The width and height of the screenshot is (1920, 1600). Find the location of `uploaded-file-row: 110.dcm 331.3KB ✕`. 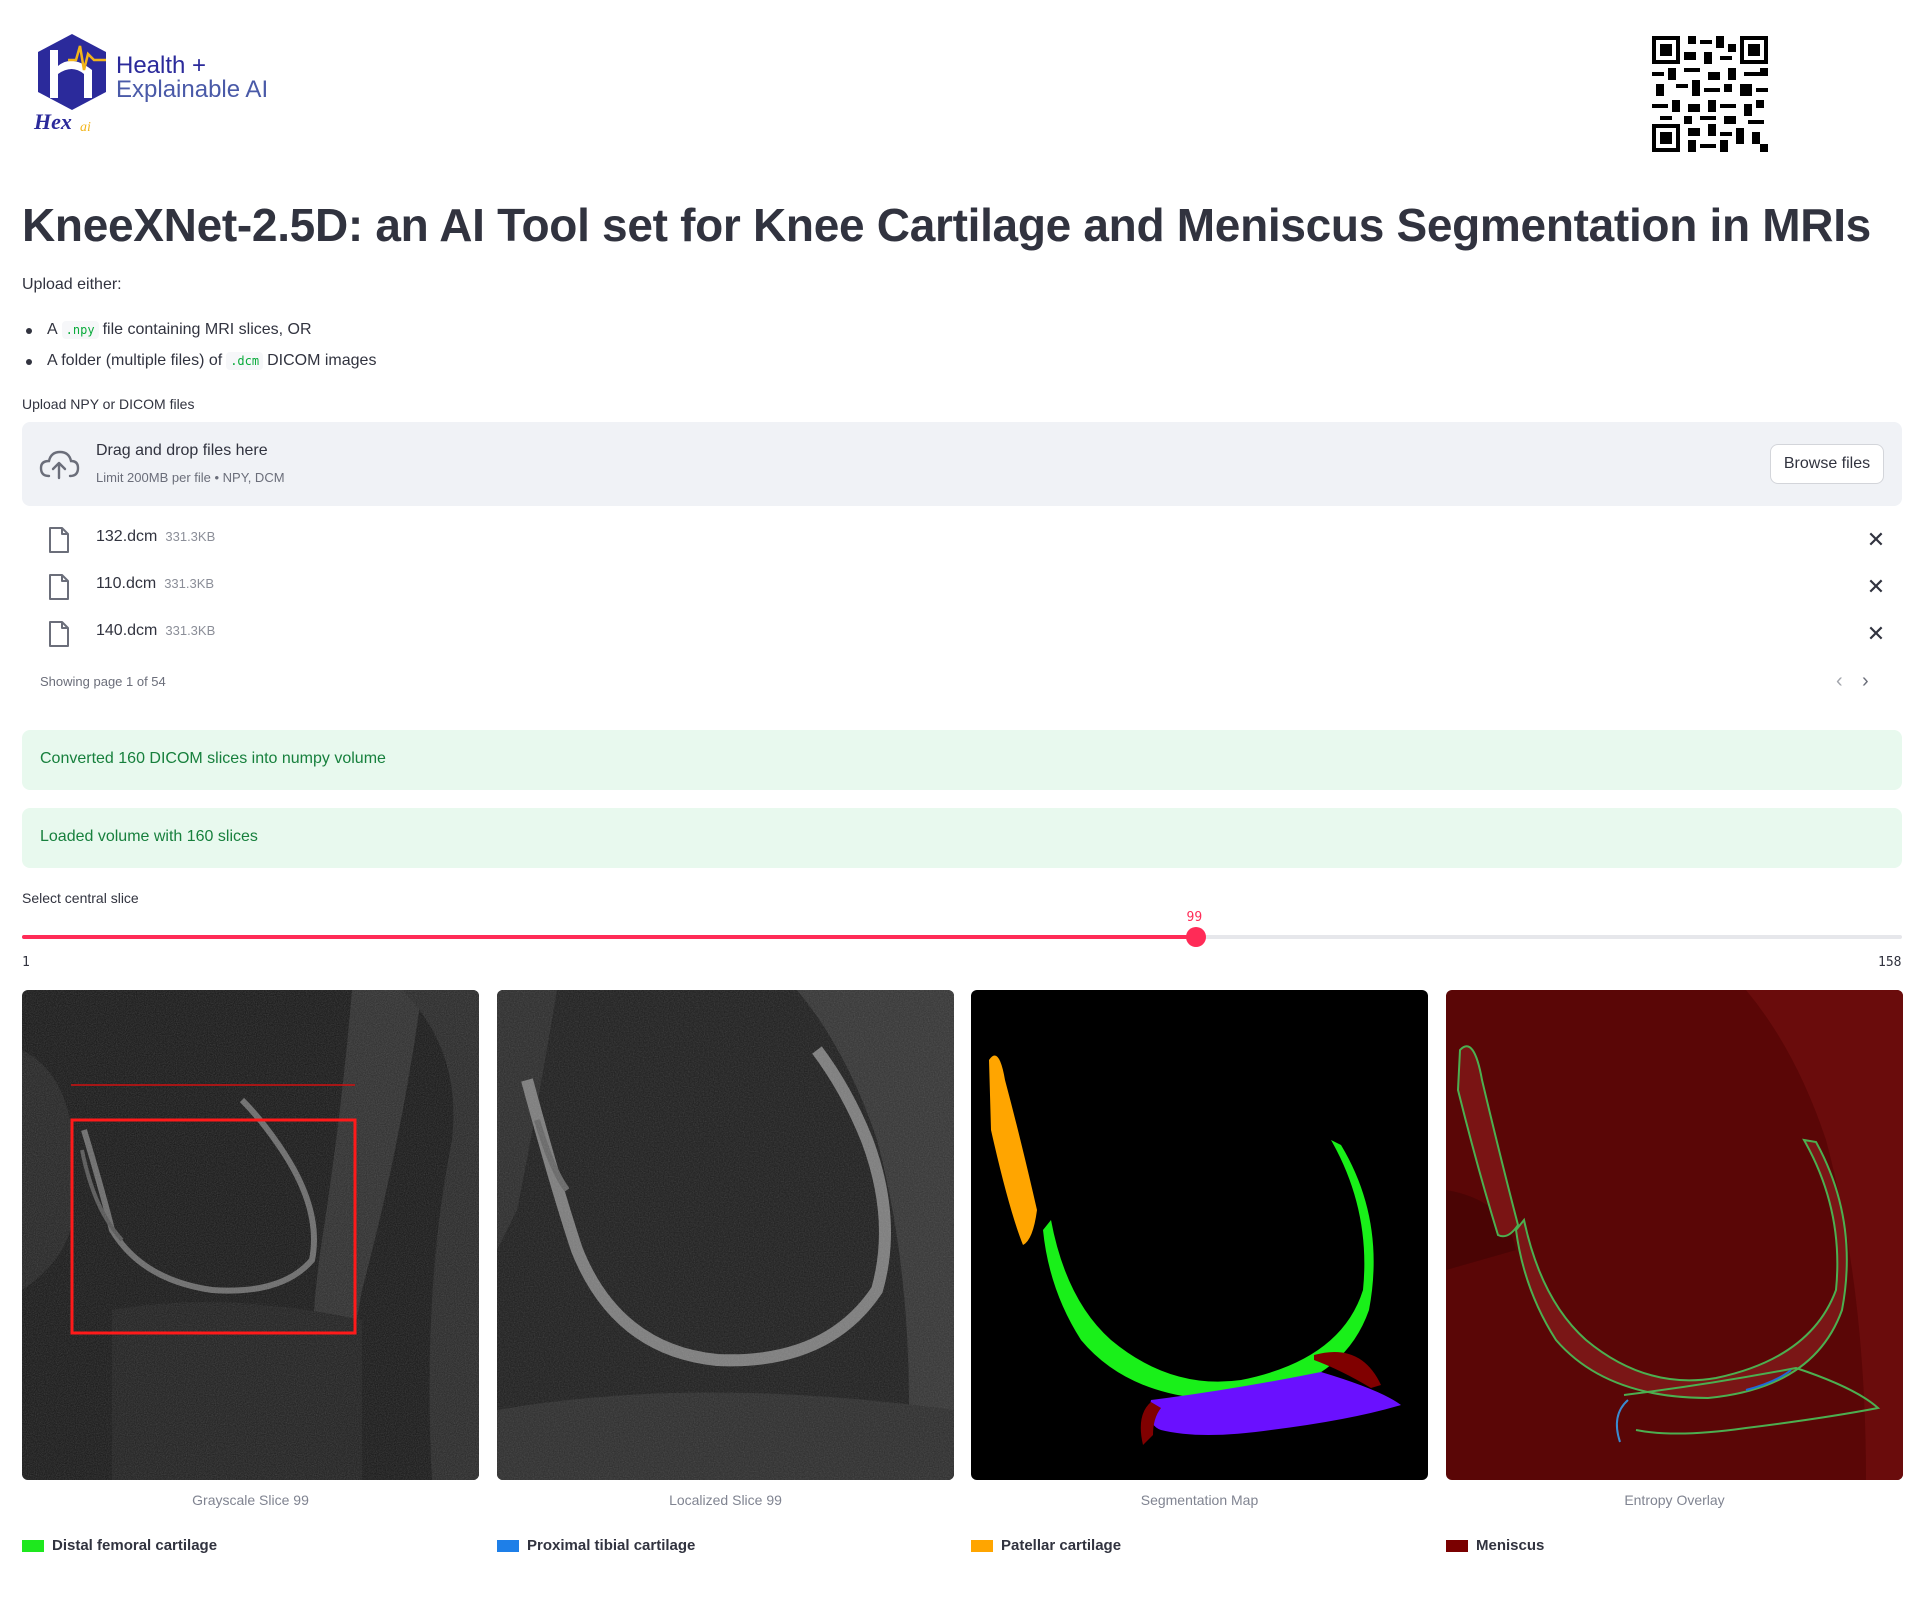

uploaded-file-row: 110.dcm 331.3KB ✕ is located at coordinates (962, 587).